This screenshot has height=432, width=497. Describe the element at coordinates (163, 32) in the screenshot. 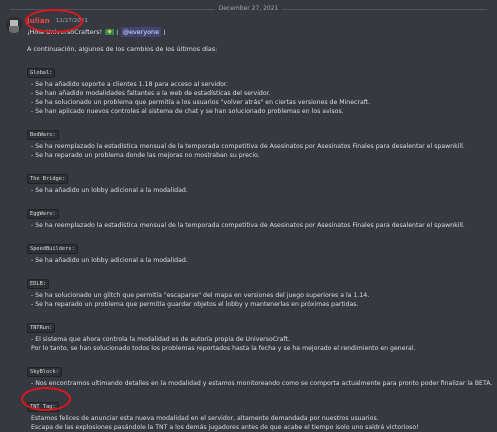

I see `paren-close: )` at that location.